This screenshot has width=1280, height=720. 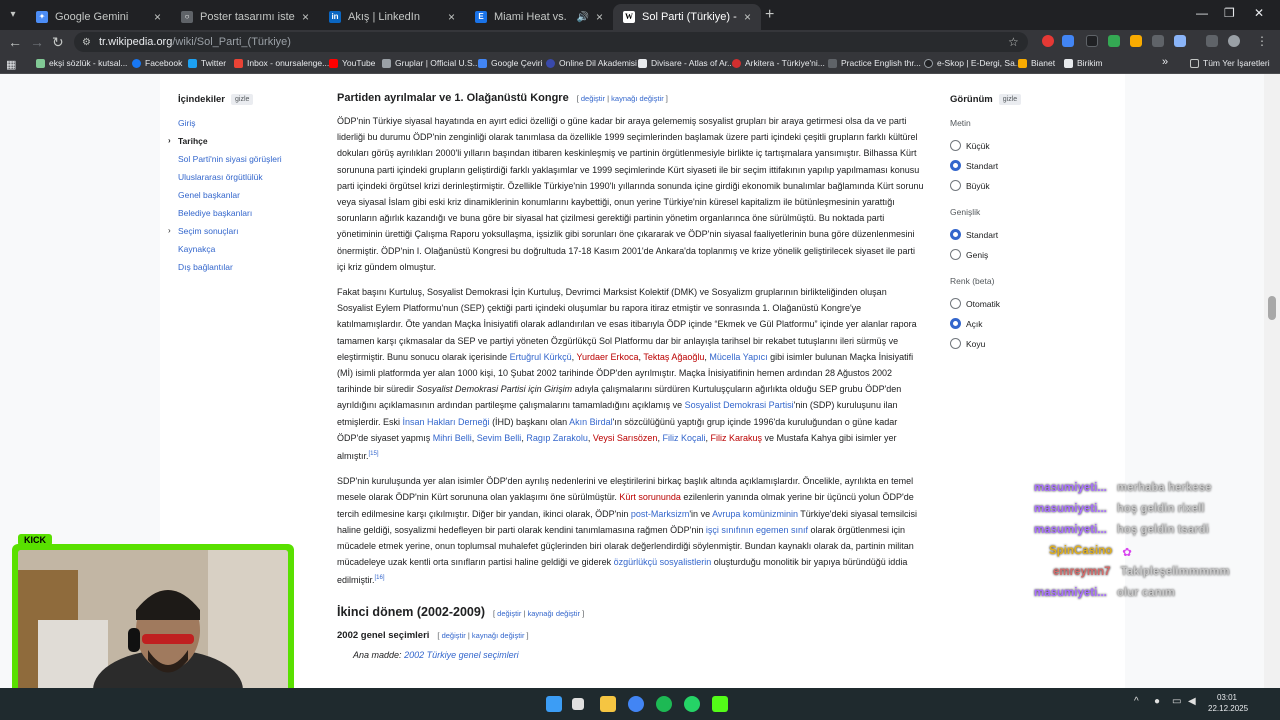 I want to click on toc-item-siyasi-gorusler: Sol Parti'nin siyasi görüşleri, so click(x=230, y=159).